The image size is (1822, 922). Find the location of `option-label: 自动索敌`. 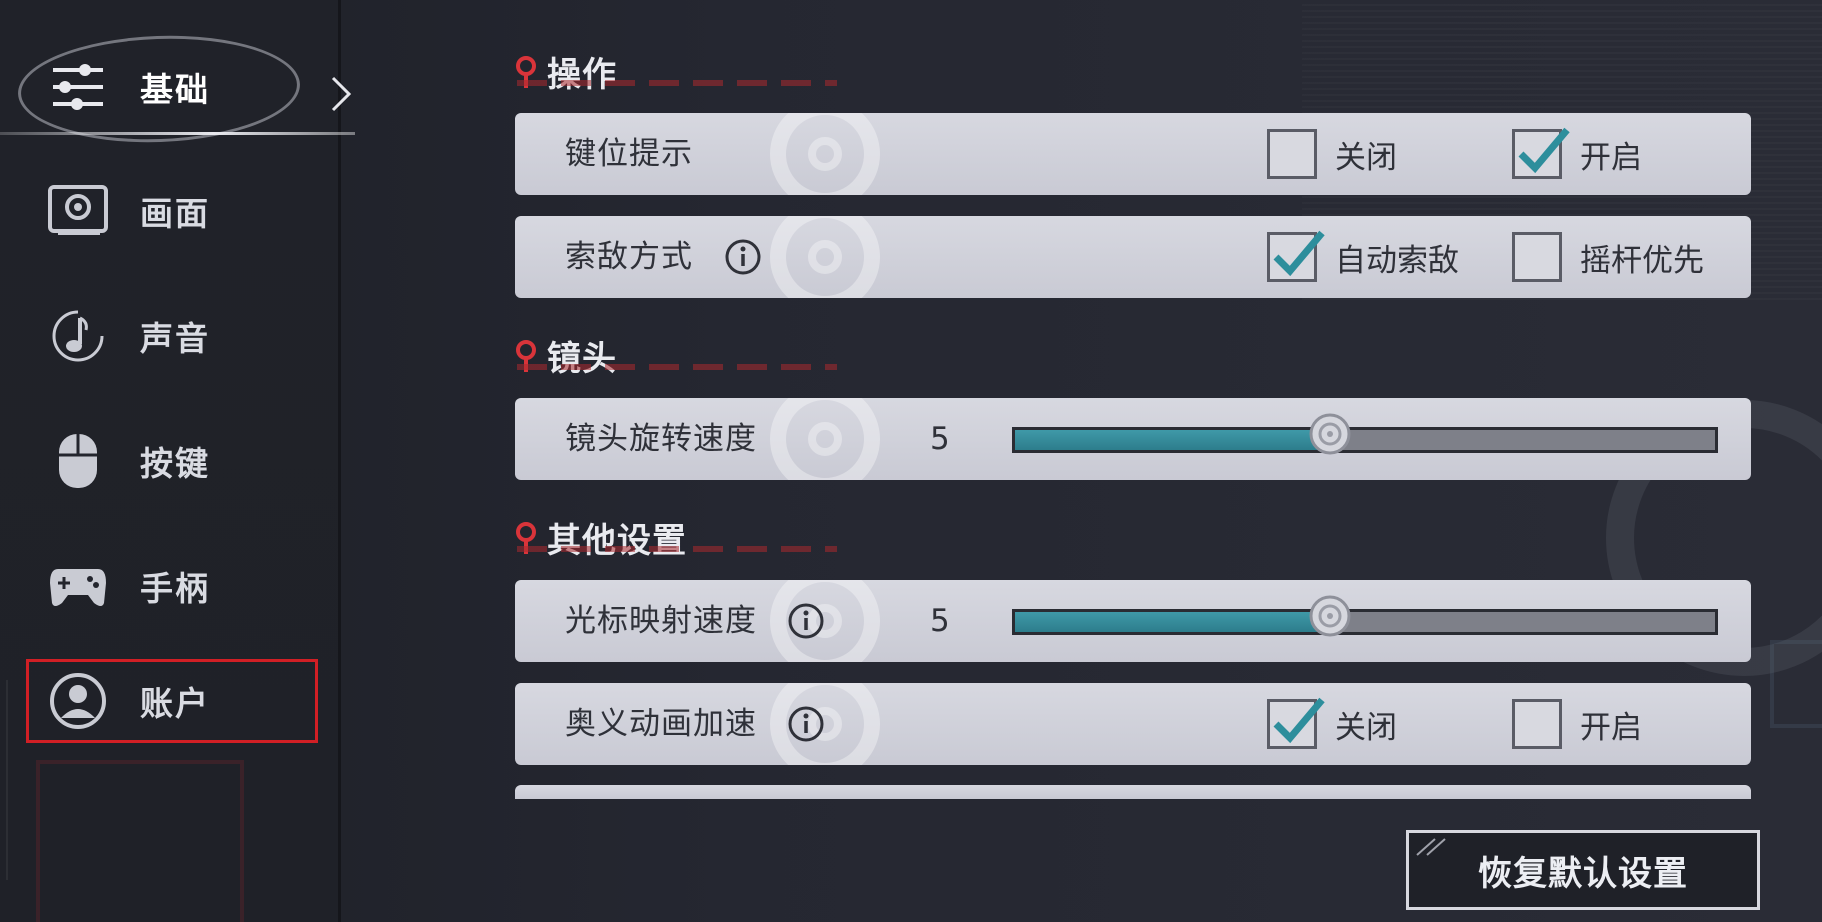

option-label: 自动索敌 is located at coordinates (1397, 260).